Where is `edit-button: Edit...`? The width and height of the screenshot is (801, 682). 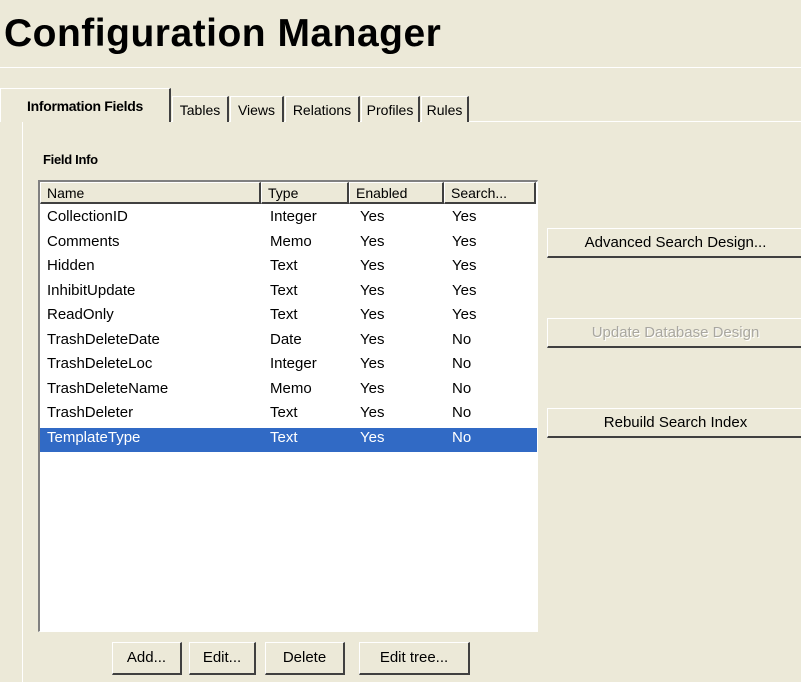
edit-button: Edit... is located at coordinates (222, 658).